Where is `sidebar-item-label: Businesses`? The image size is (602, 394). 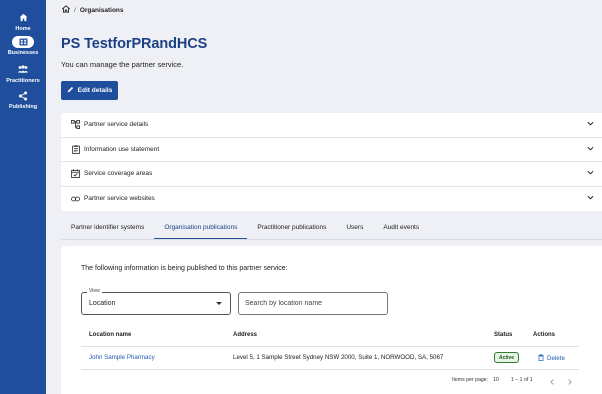
sidebar-item-label: Businesses is located at coordinates (23, 53).